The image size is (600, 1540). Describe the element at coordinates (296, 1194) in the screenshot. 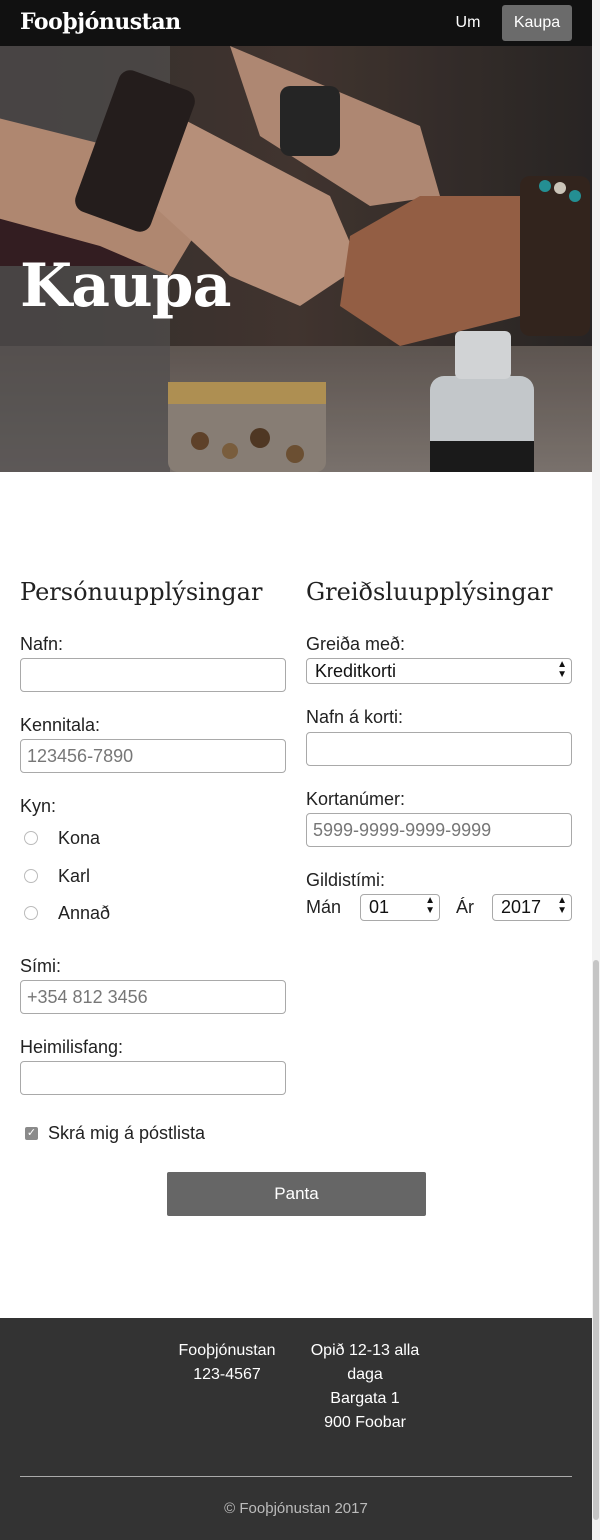

I see `order-button: Panta` at that location.